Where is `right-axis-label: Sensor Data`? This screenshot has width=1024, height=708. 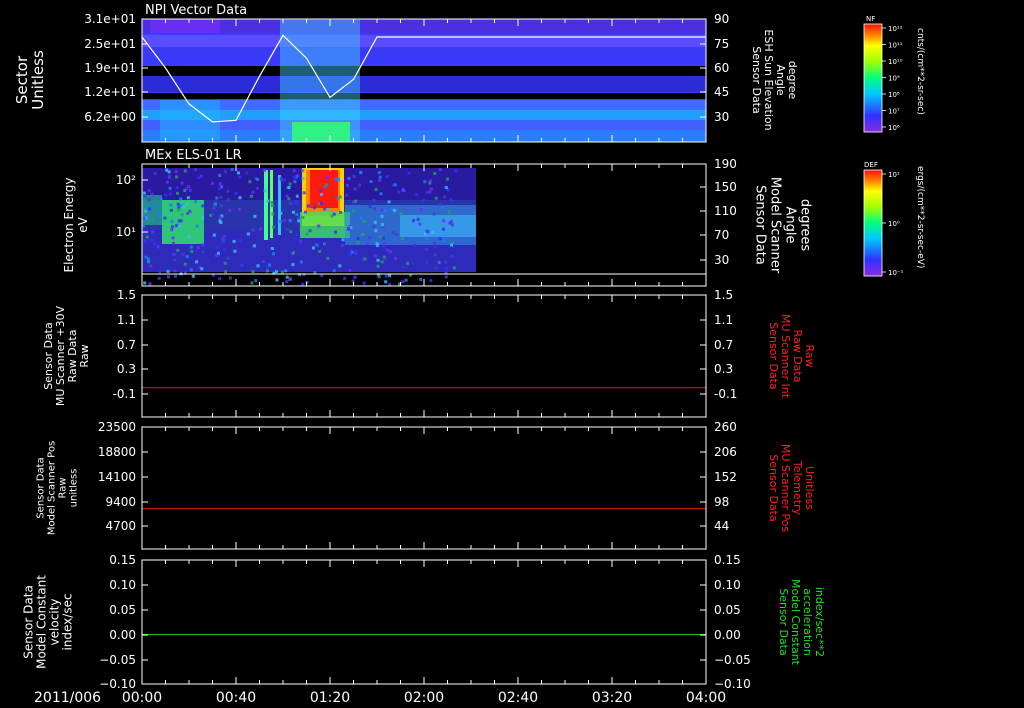
right-axis-label: Sensor Data is located at coordinates (773, 355).